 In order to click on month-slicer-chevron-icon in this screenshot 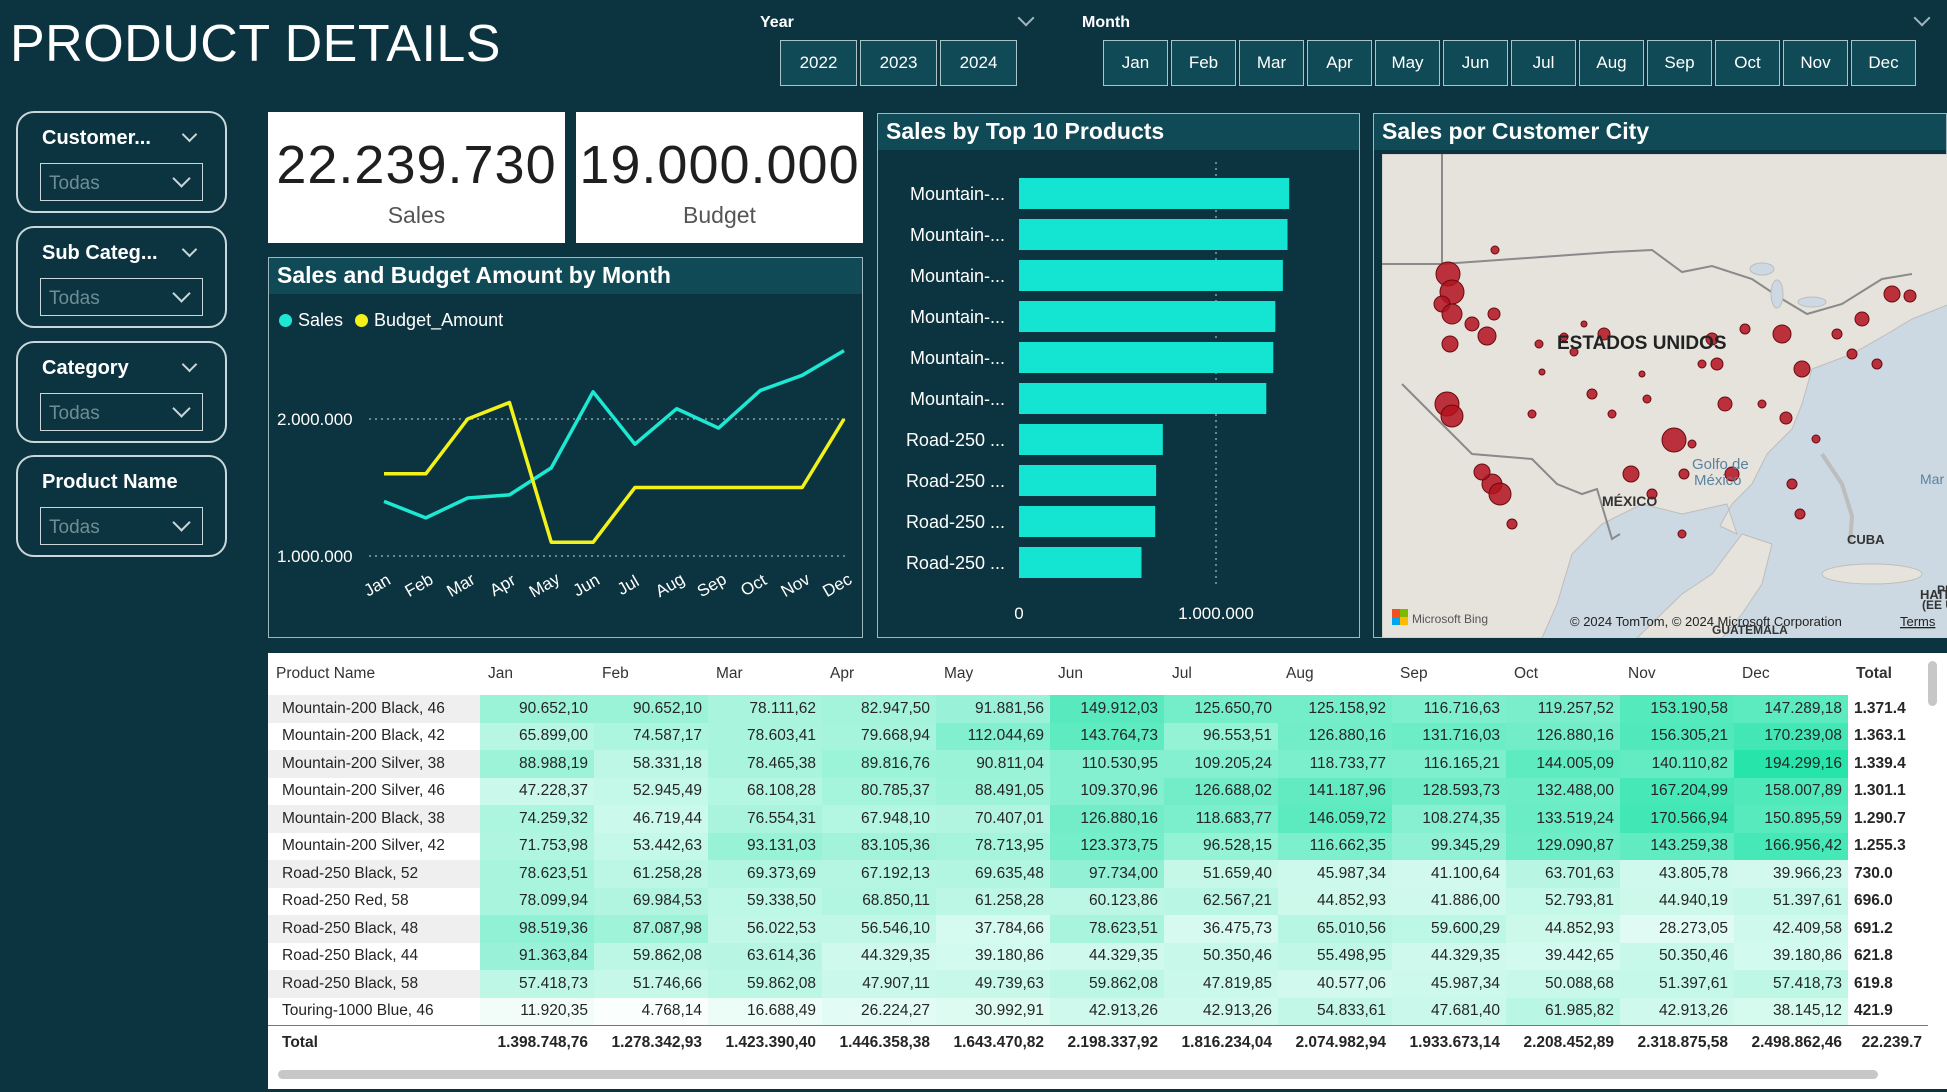, I will do `click(1922, 18)`.